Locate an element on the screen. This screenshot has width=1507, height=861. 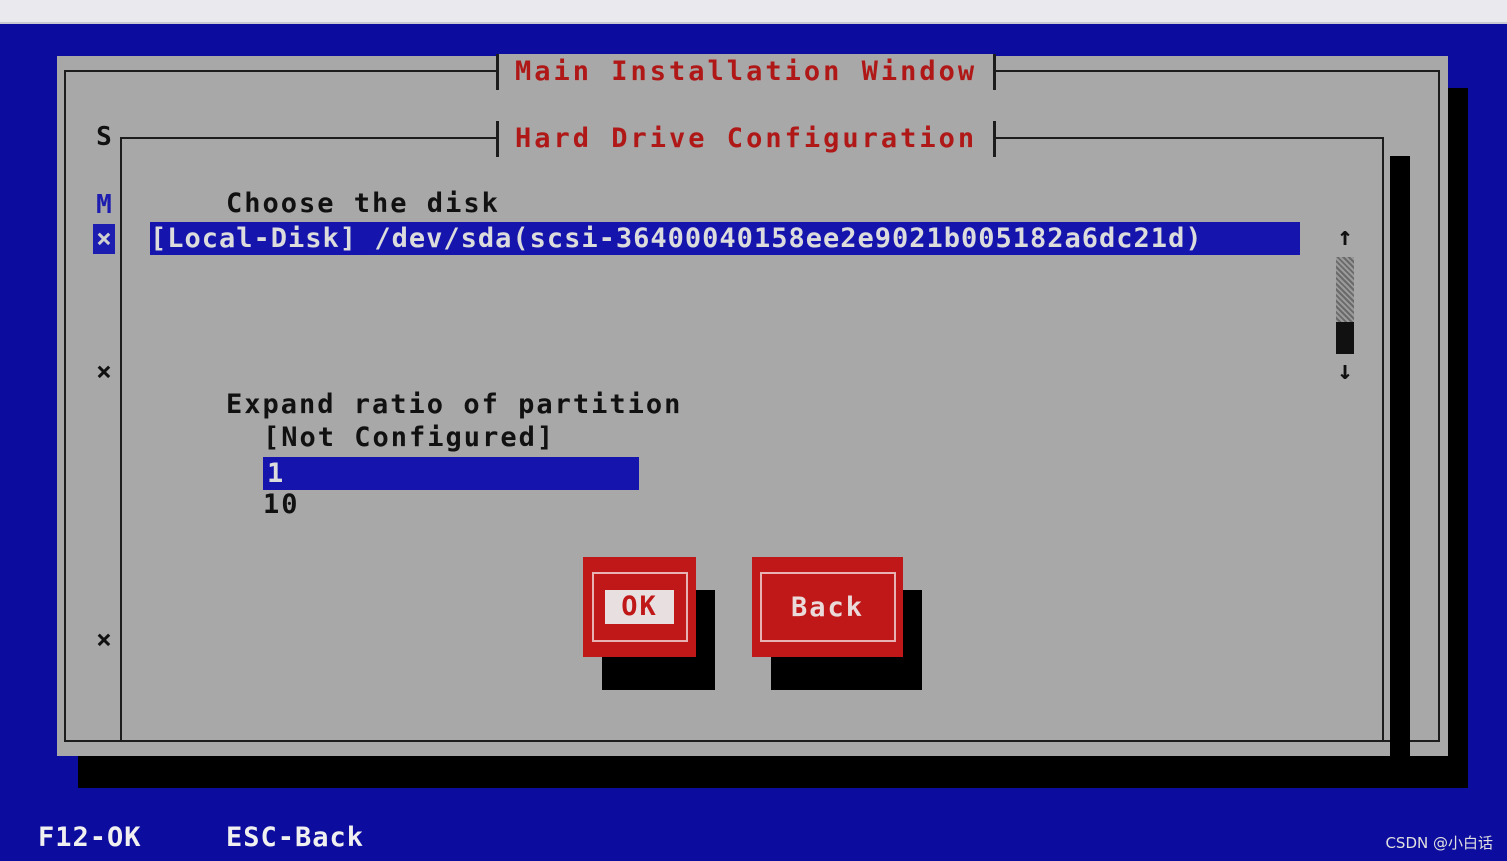
dialog-shadow is located at coordinates (1400, 456).